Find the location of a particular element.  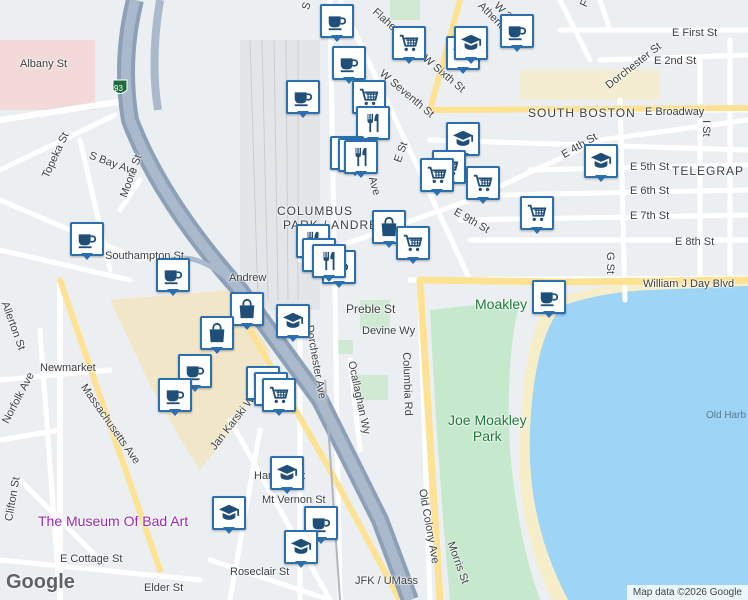

jfk-umass-label: JFK / UMass is located at coordinates (386, 581).